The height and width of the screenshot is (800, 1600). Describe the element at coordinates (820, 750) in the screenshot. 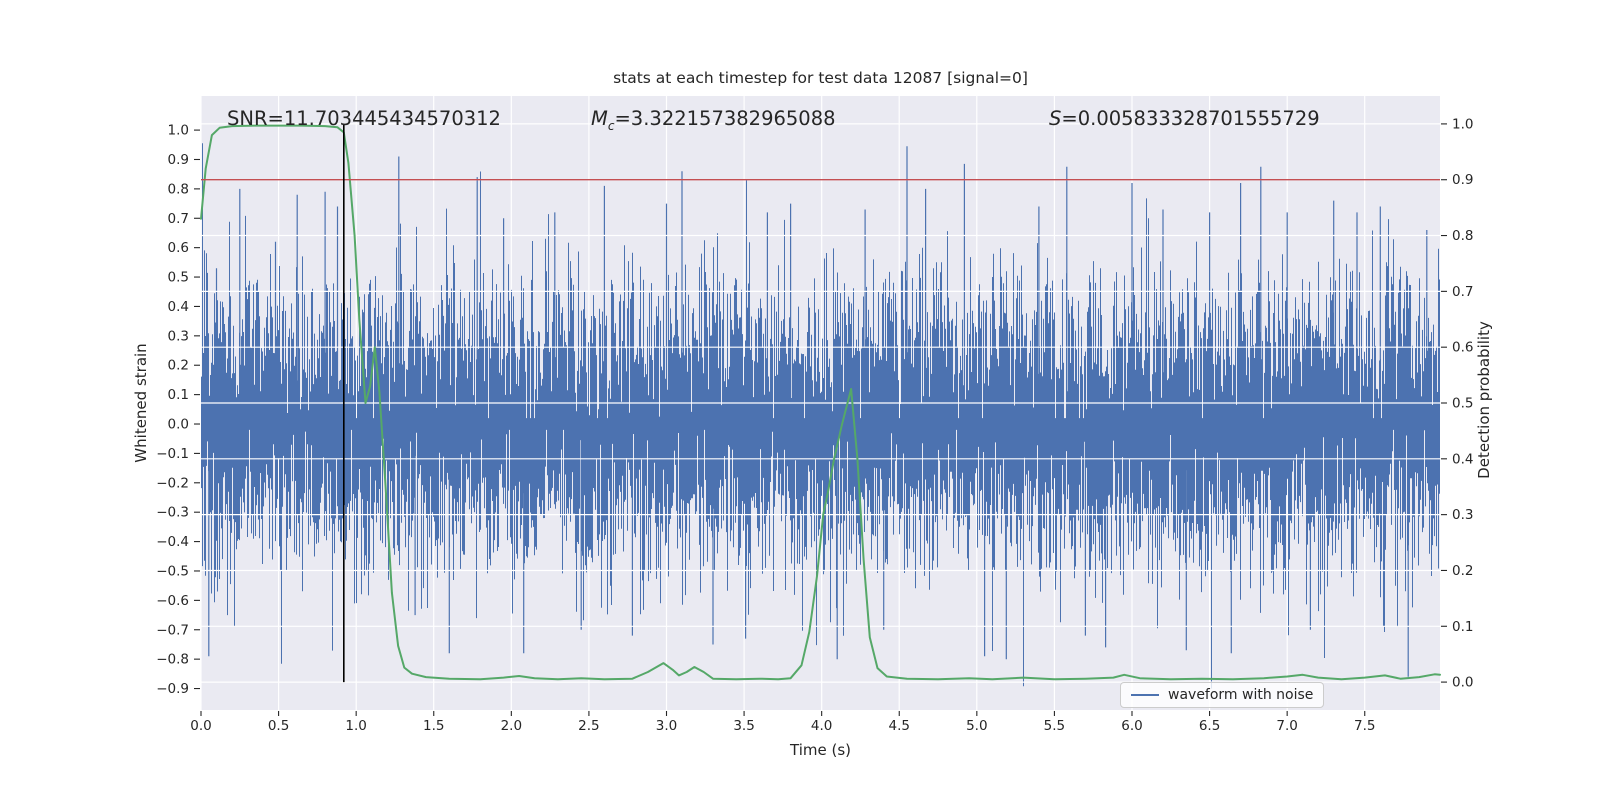

I see `x-axis-label: Time (s)` at that location.